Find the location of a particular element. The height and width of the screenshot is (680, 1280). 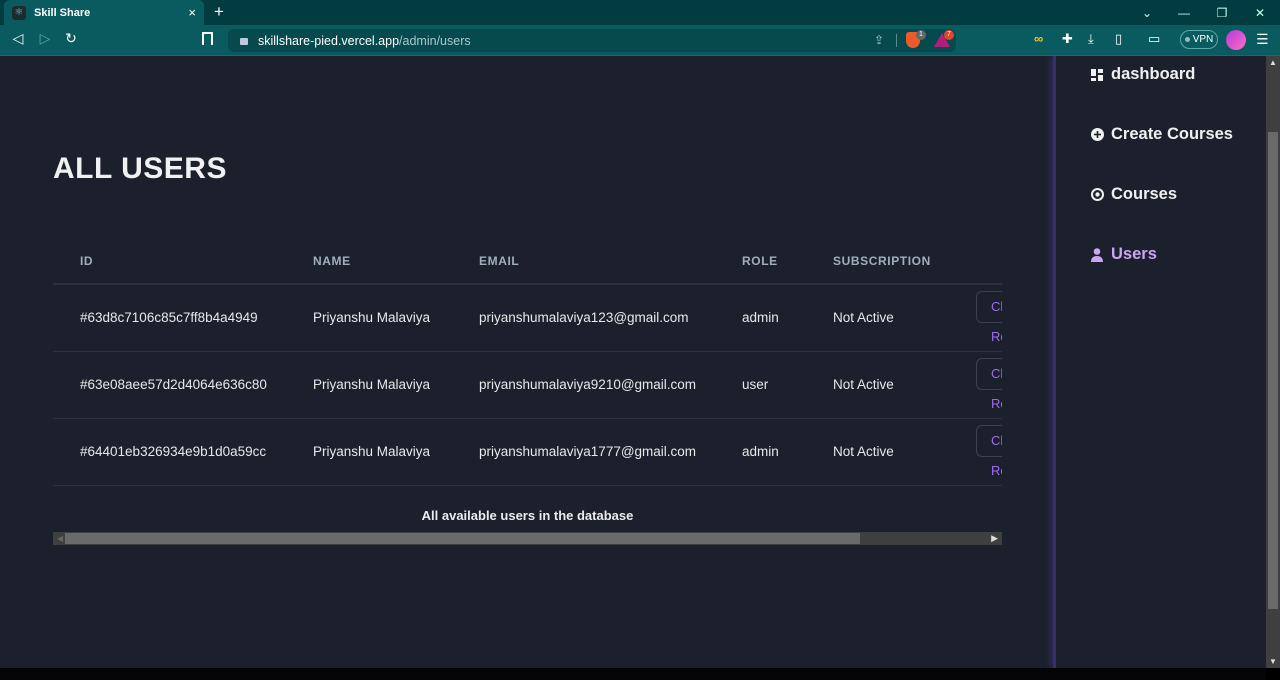

column-header-role: ROLE is located at coordinates (760, 261).